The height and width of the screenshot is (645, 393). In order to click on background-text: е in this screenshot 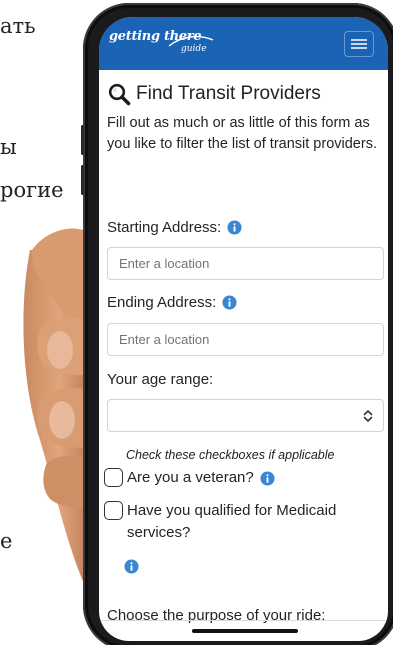, I will do `click(6, 541)`.